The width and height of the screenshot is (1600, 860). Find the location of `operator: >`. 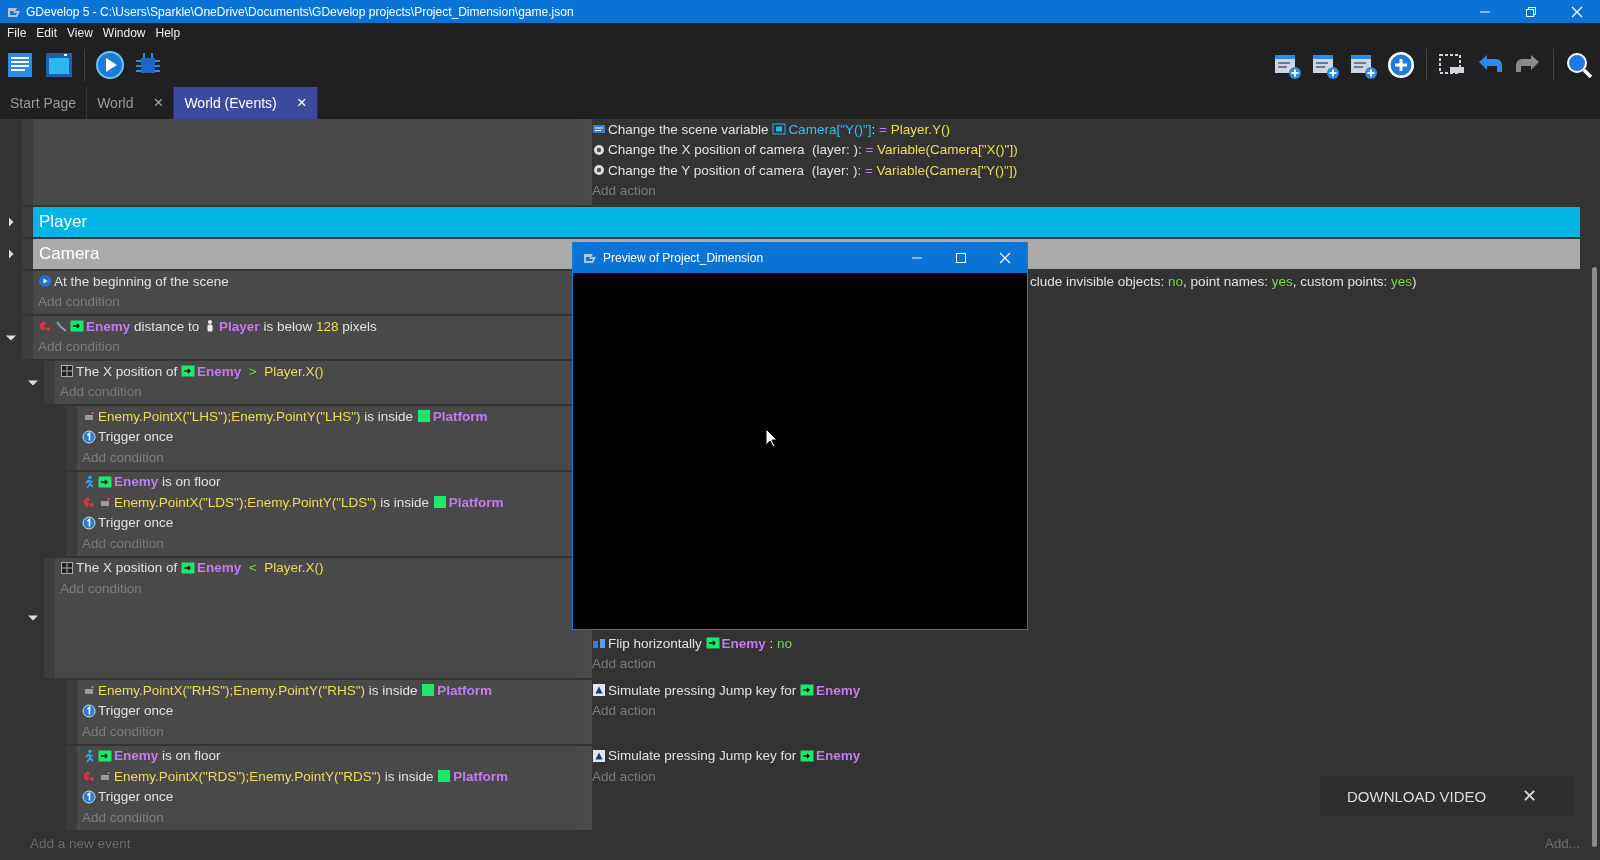

operator: > is located at coordinates (252, 371).